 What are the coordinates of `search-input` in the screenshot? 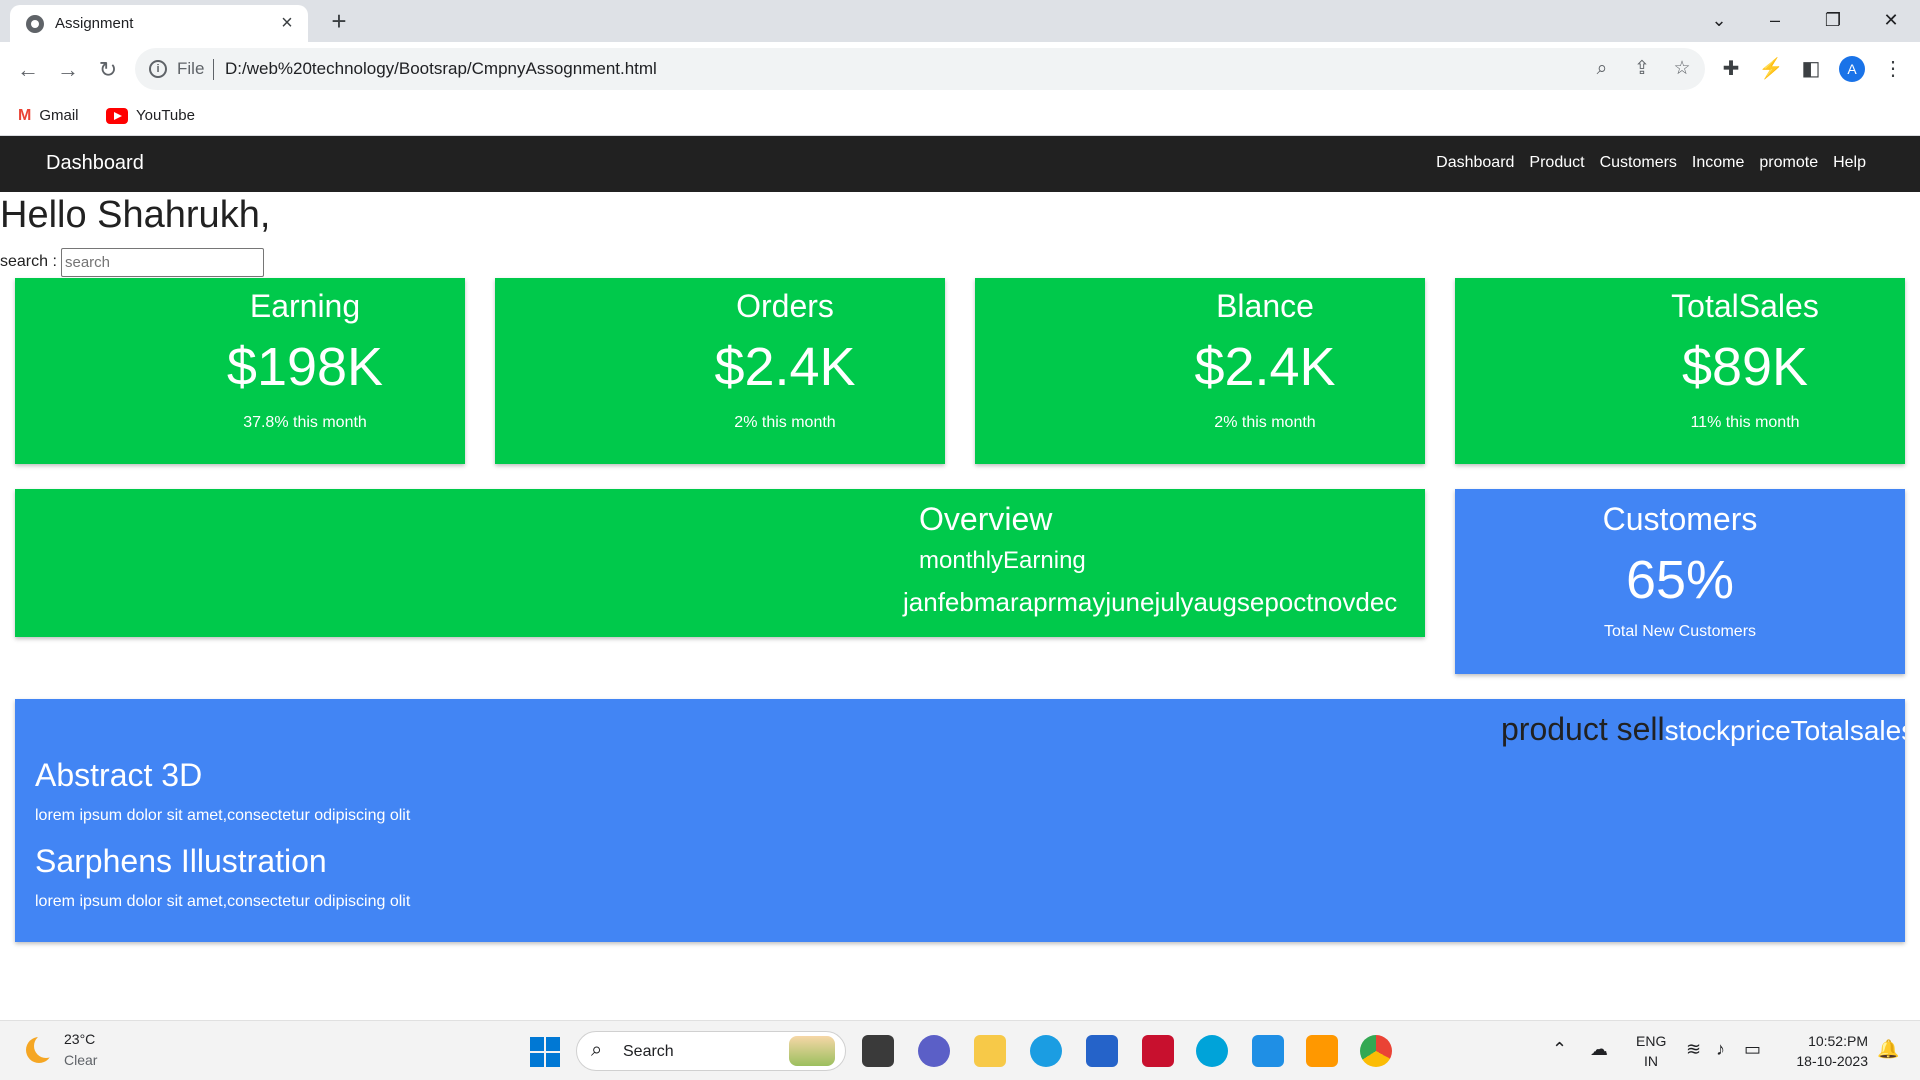 It's located at (162, 262).